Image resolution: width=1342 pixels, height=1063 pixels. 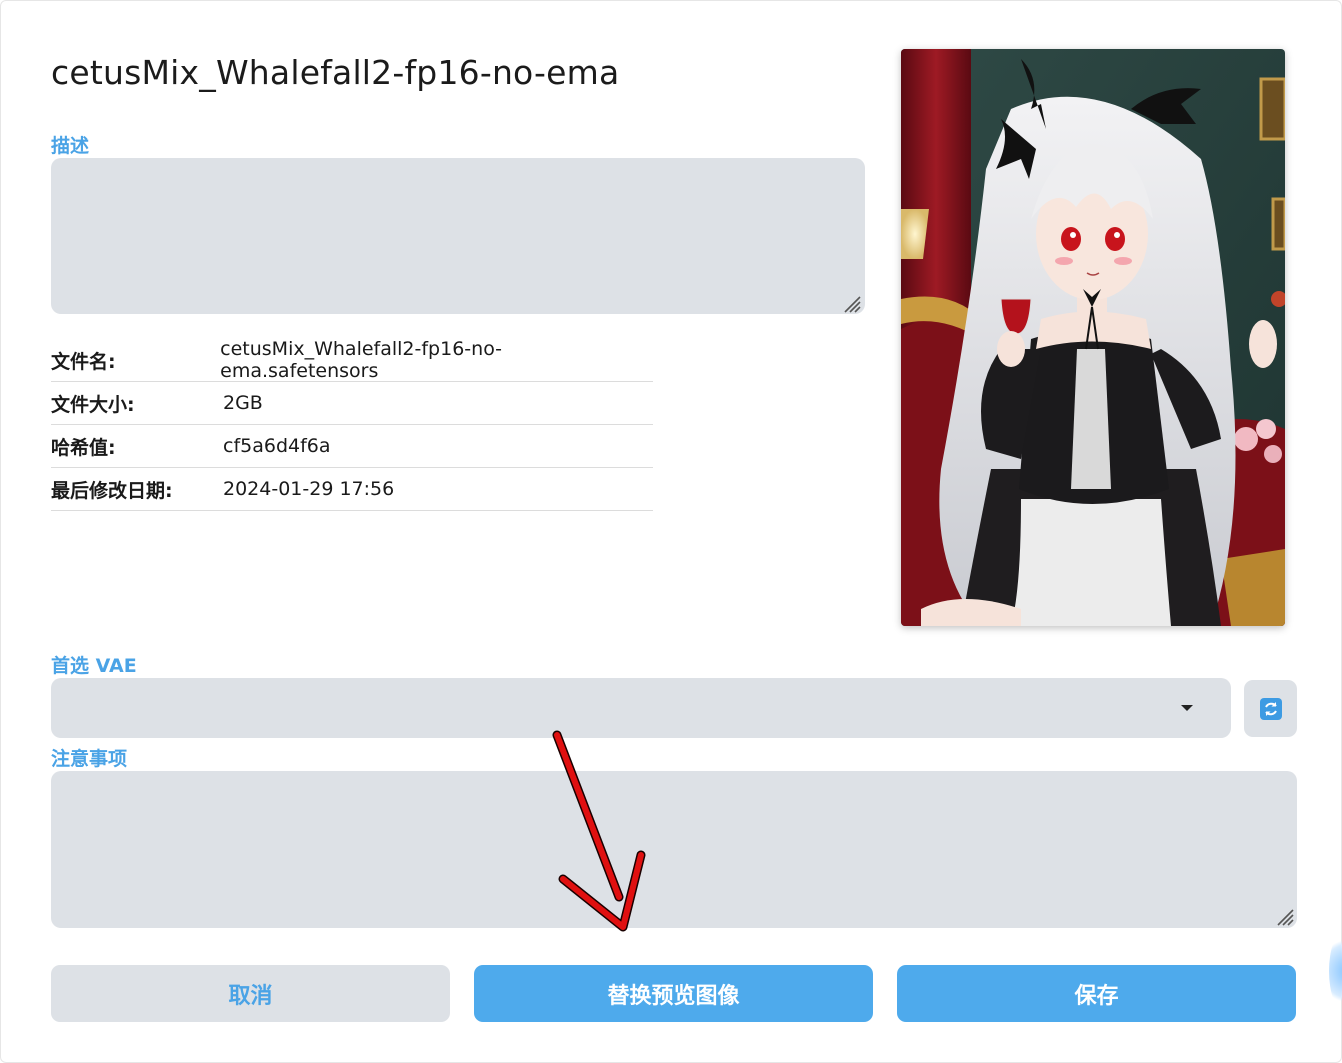 What do you see at coordinates (250, 993) in the screenshot?
I see `cancel-button: 取消` at bounding box center [250, 993].